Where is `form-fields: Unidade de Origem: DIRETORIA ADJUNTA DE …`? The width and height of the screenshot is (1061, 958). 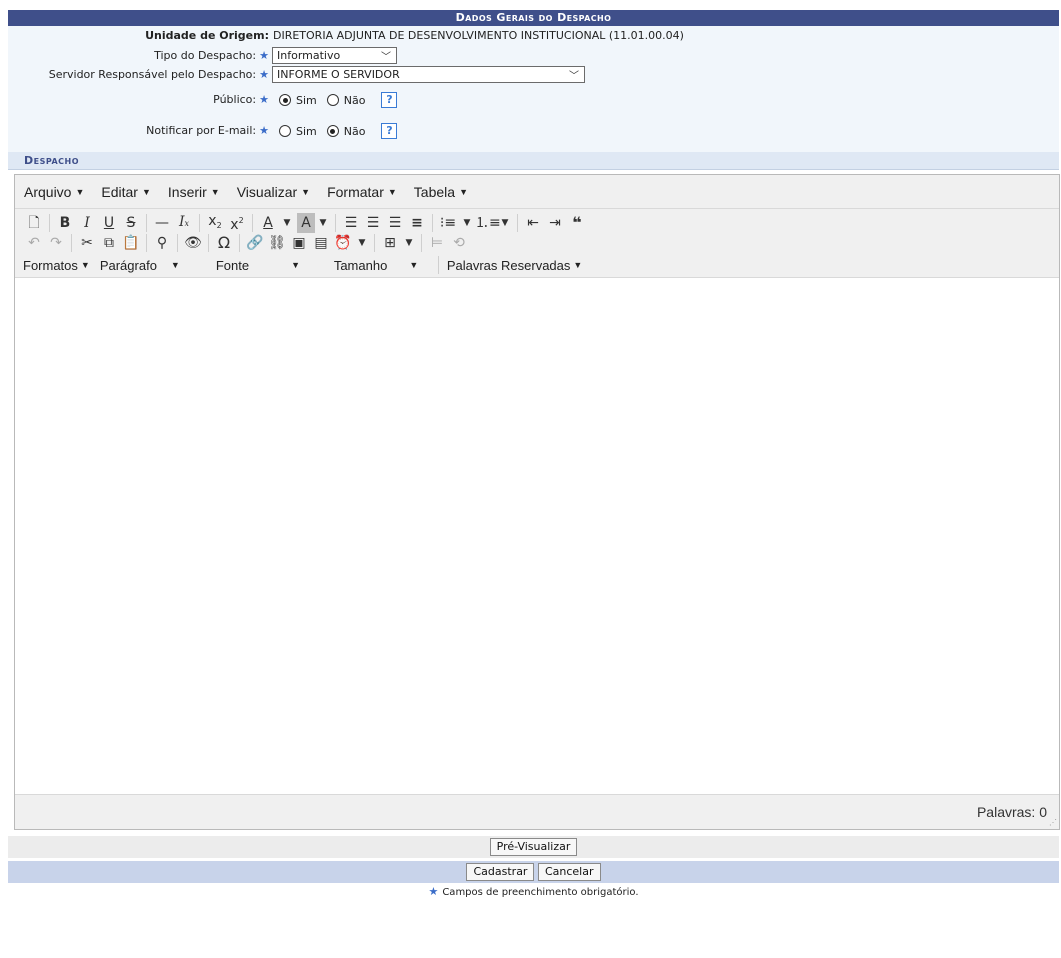
form-fields: Unidade de Origem: DIRETORIA ADJUNTA DE … is located at coordinates (533, 89).